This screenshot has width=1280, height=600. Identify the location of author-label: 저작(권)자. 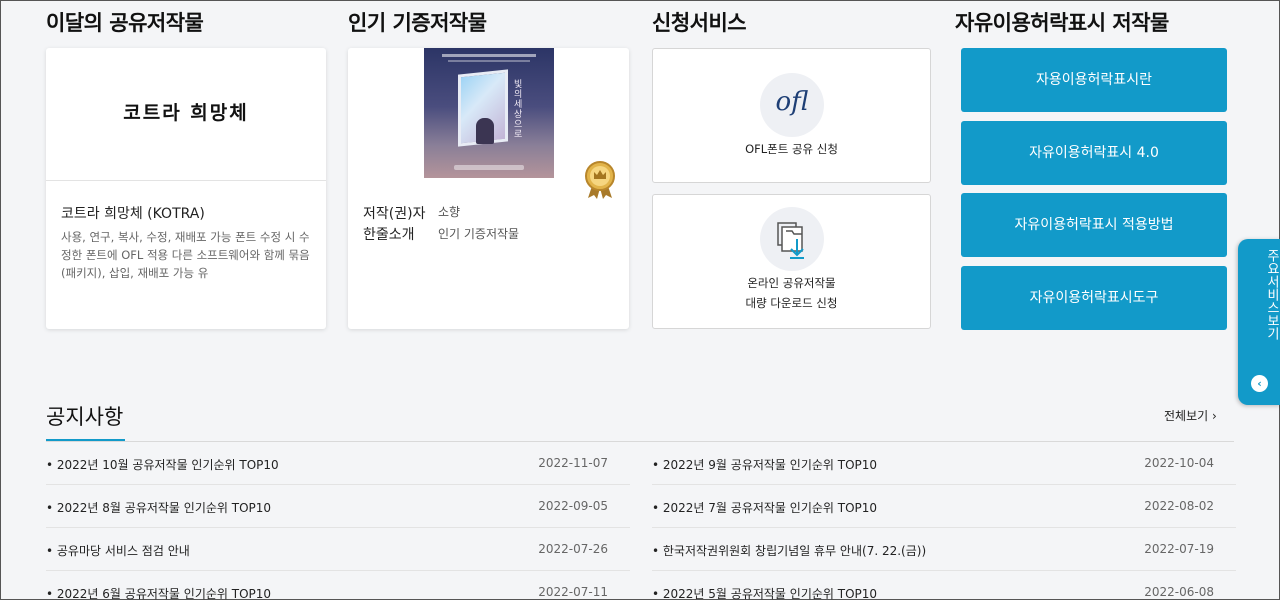
(394, 214).